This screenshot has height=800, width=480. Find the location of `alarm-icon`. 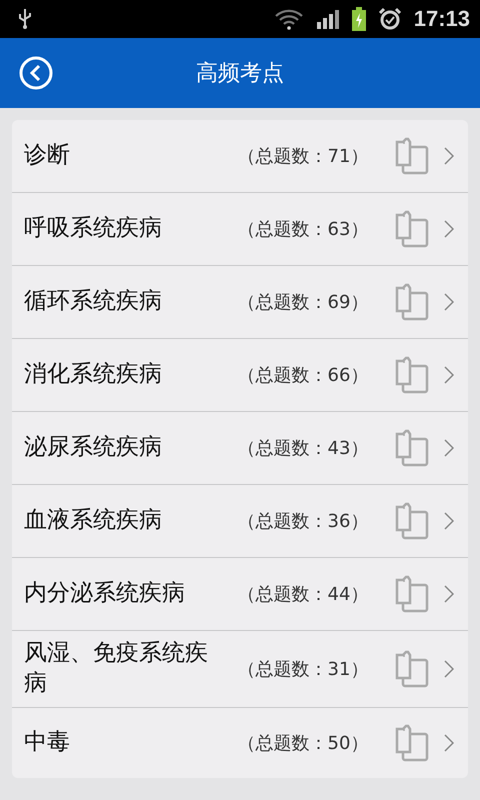

alarm-icon is located at coordinates (390, 19).